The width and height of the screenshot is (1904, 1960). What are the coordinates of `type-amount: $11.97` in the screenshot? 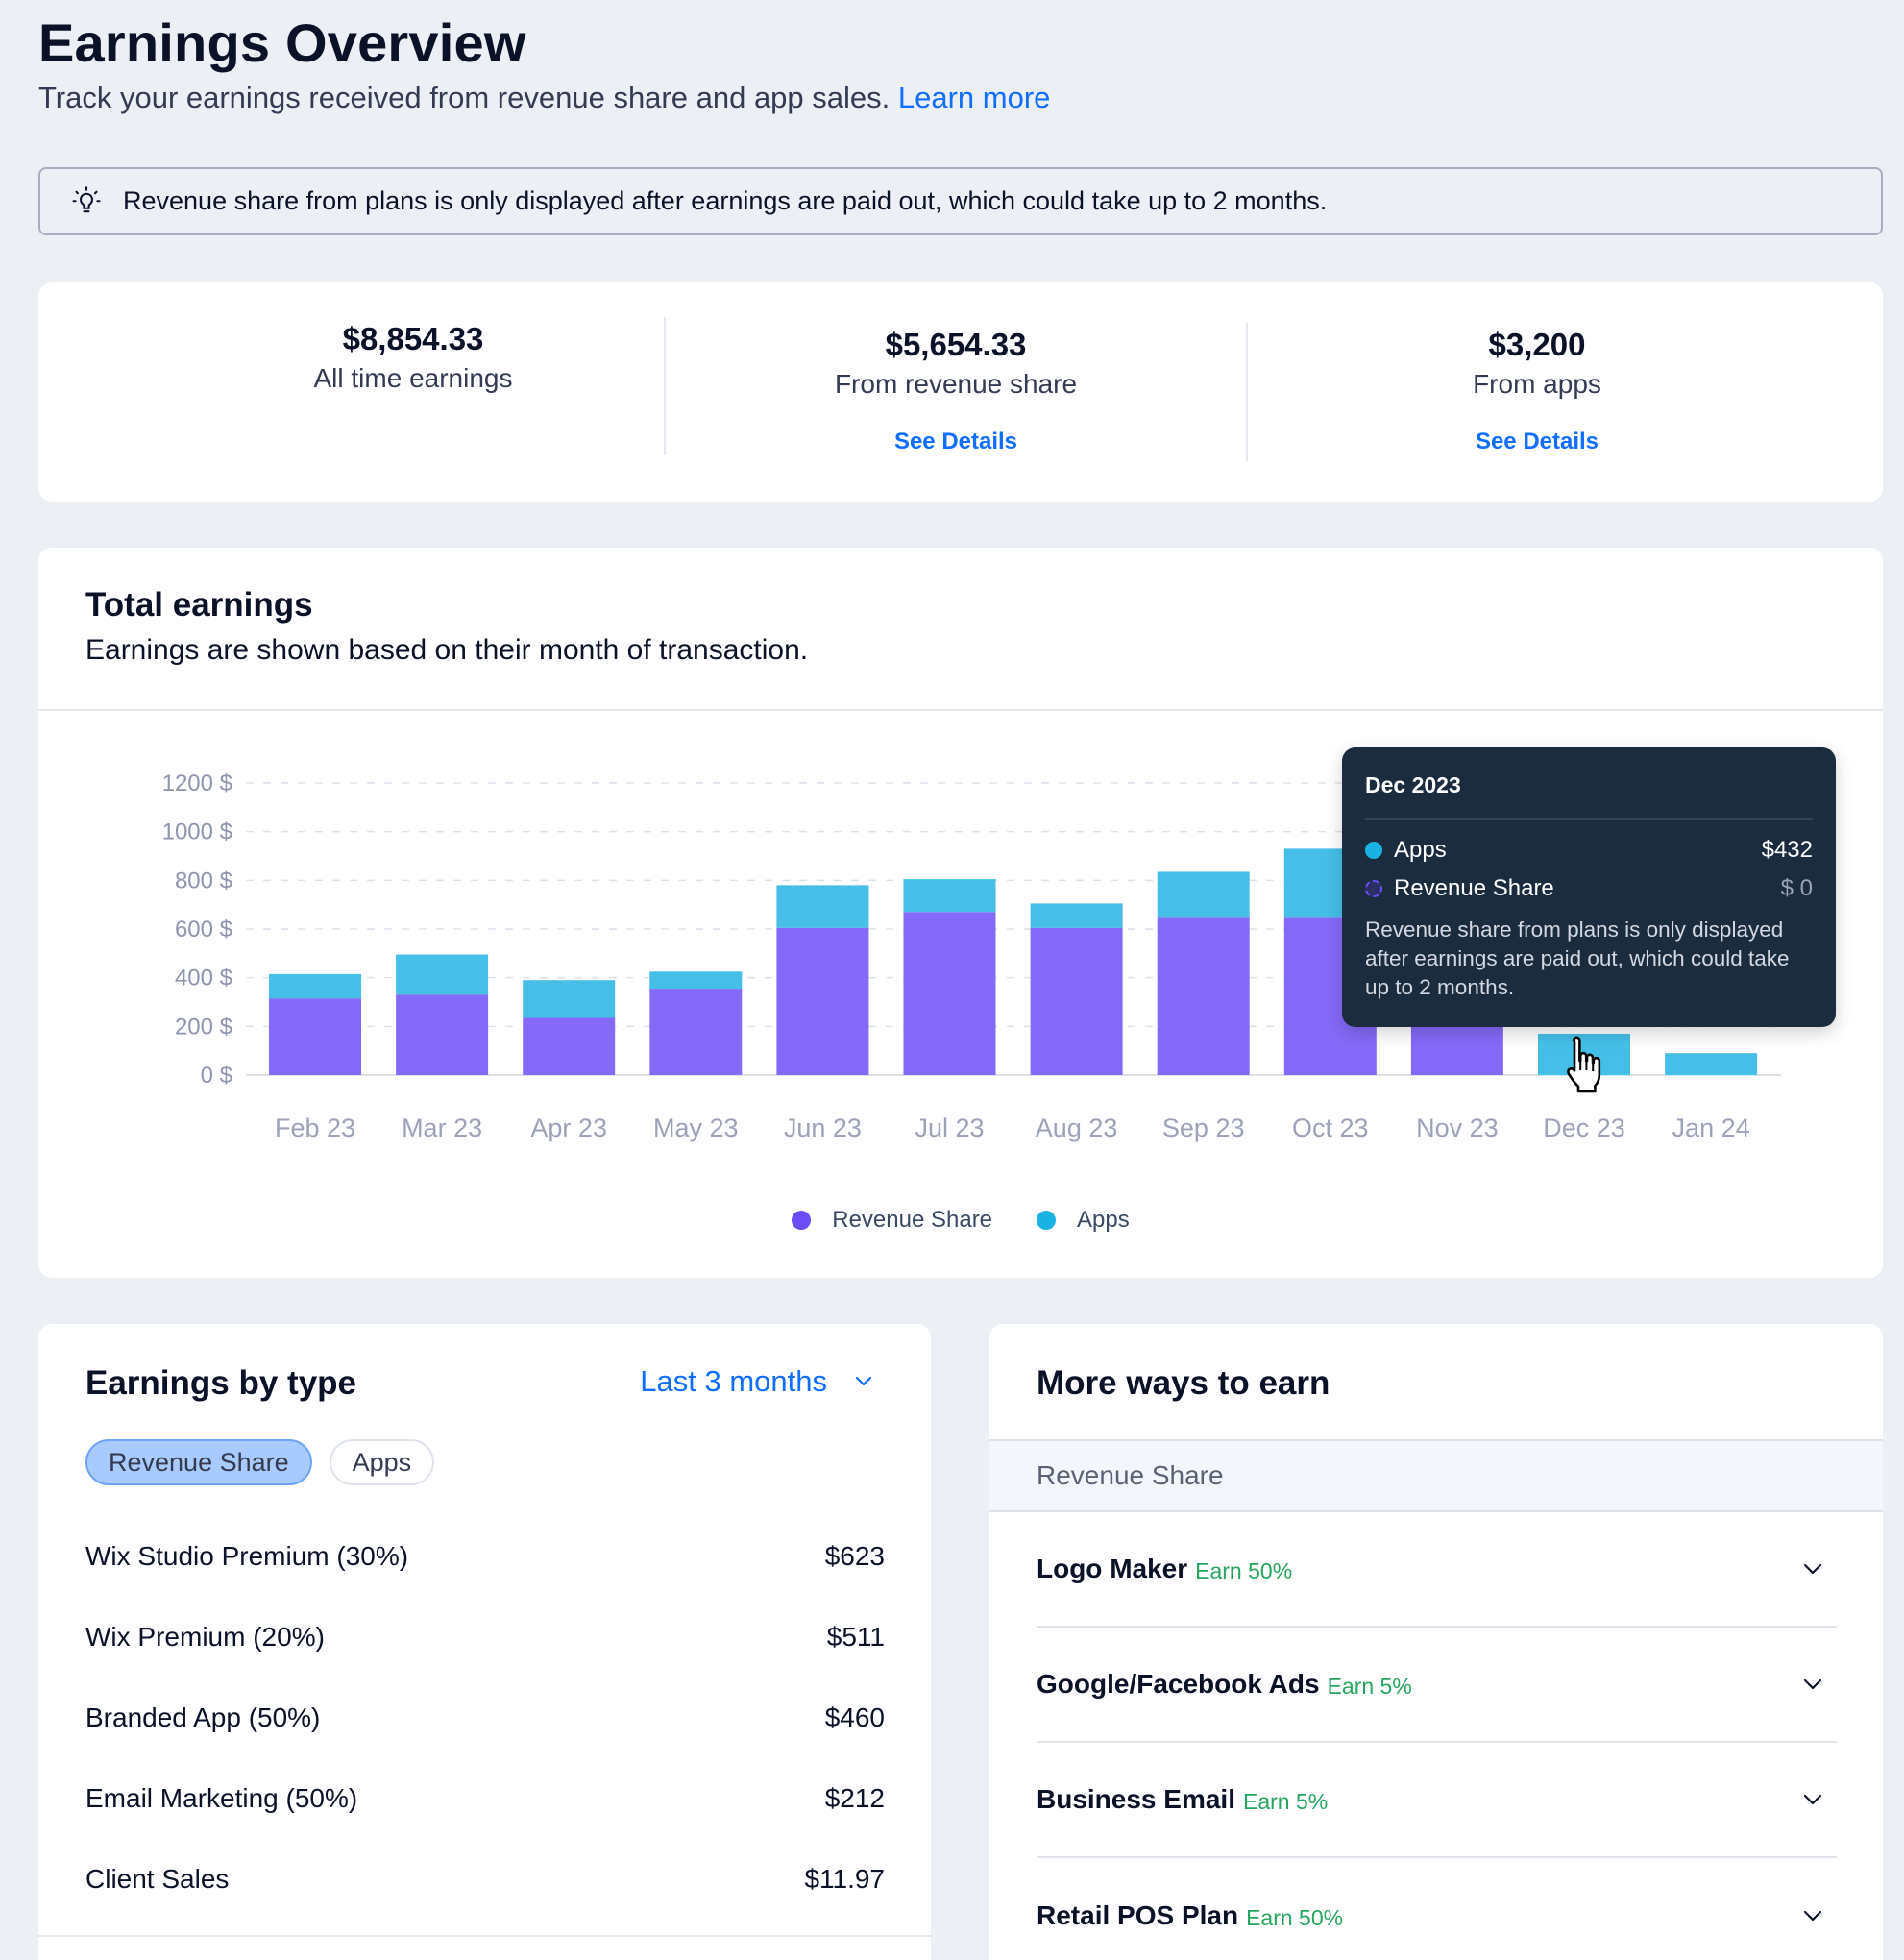 It's located at (845, 1879).